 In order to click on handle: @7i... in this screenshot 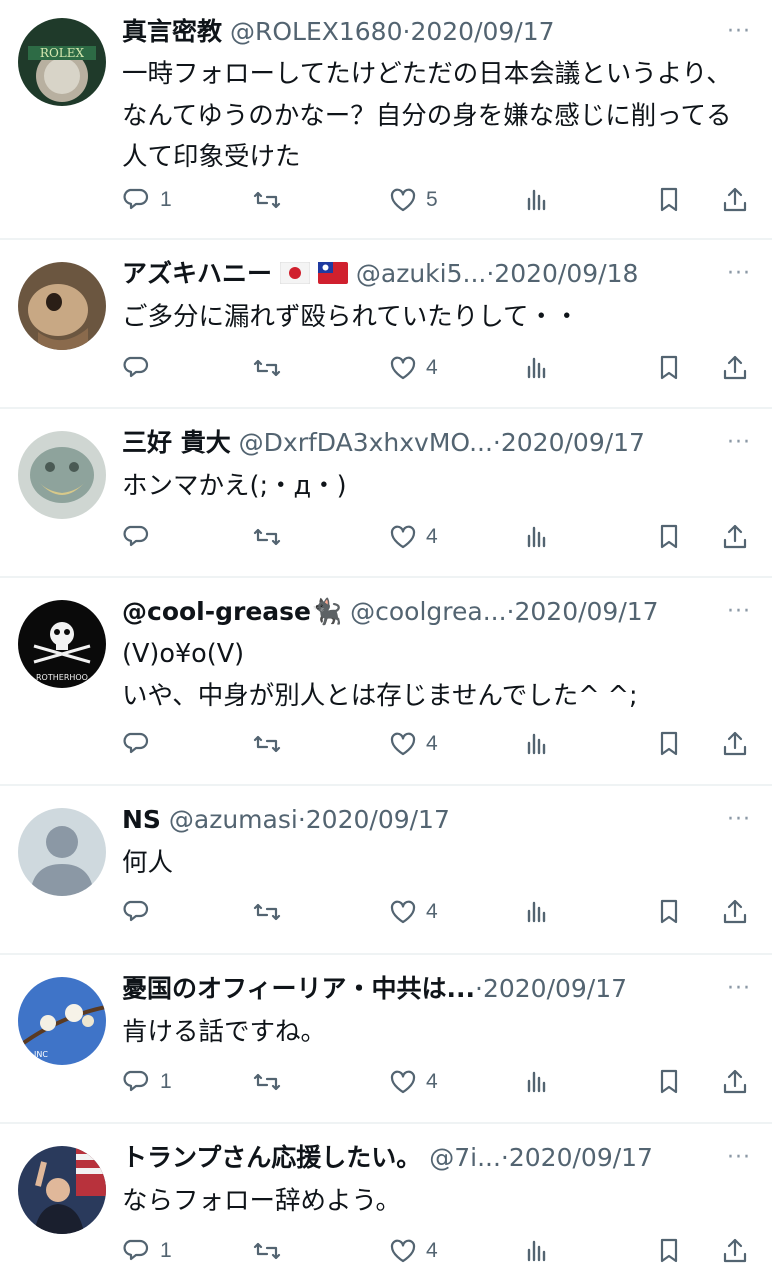, I will do `click(465, 1157)`.